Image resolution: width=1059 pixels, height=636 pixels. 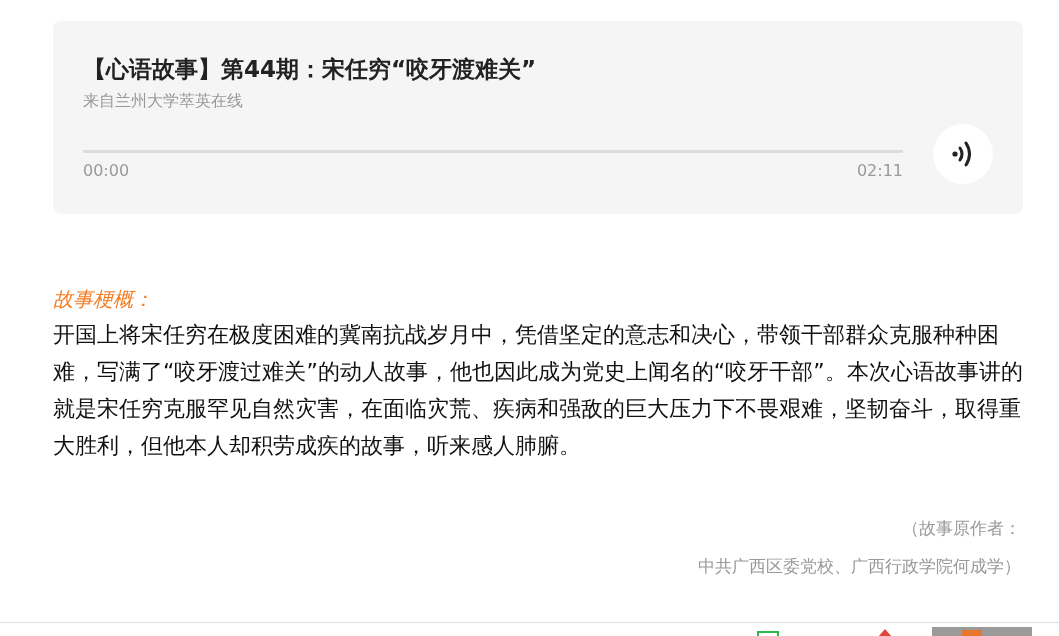 What do you see at coordinates (982, 631) in the screenshot?
I see `thumbnail-icon` at bounding box center [982, 631].